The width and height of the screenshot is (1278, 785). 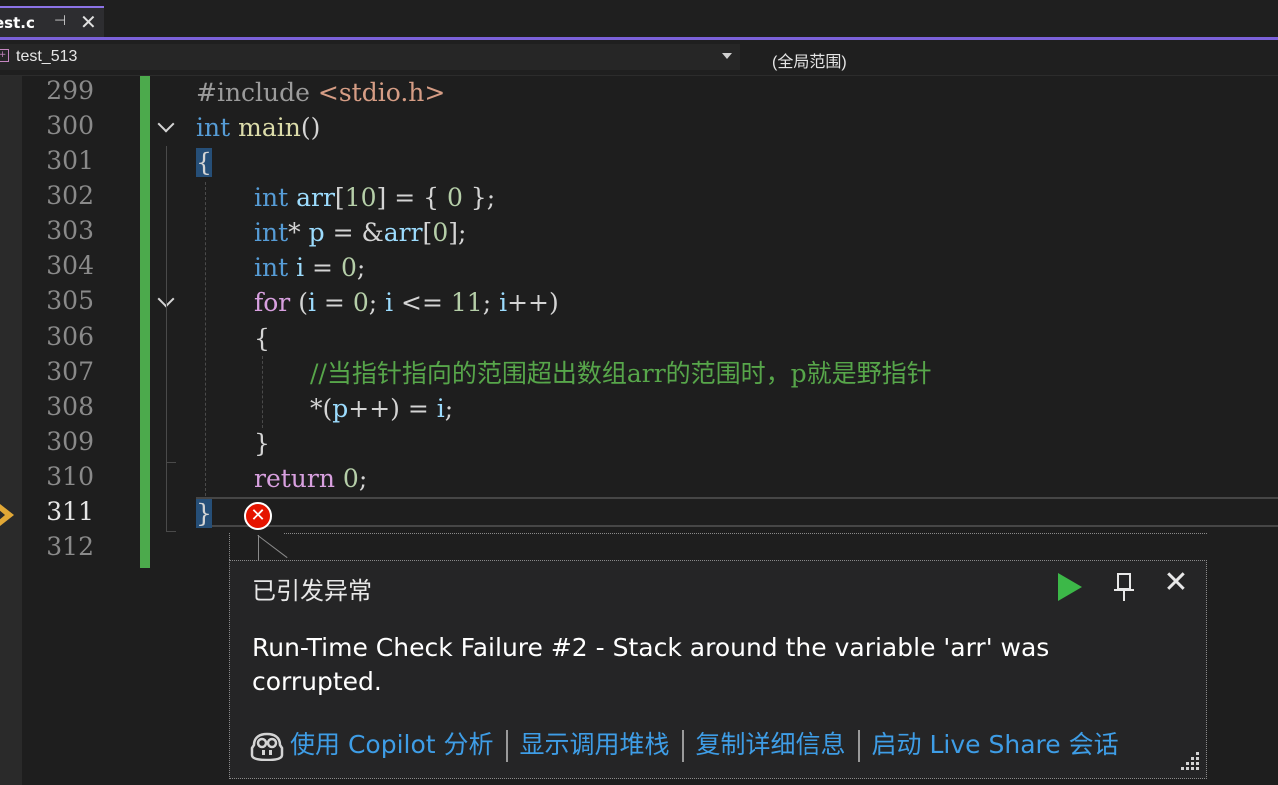 What do you see at coordinates (639, 20) in the screenshot?
I see `document-tab-bar: est.c ⊣ ✕` at bounding box center [639, 20].